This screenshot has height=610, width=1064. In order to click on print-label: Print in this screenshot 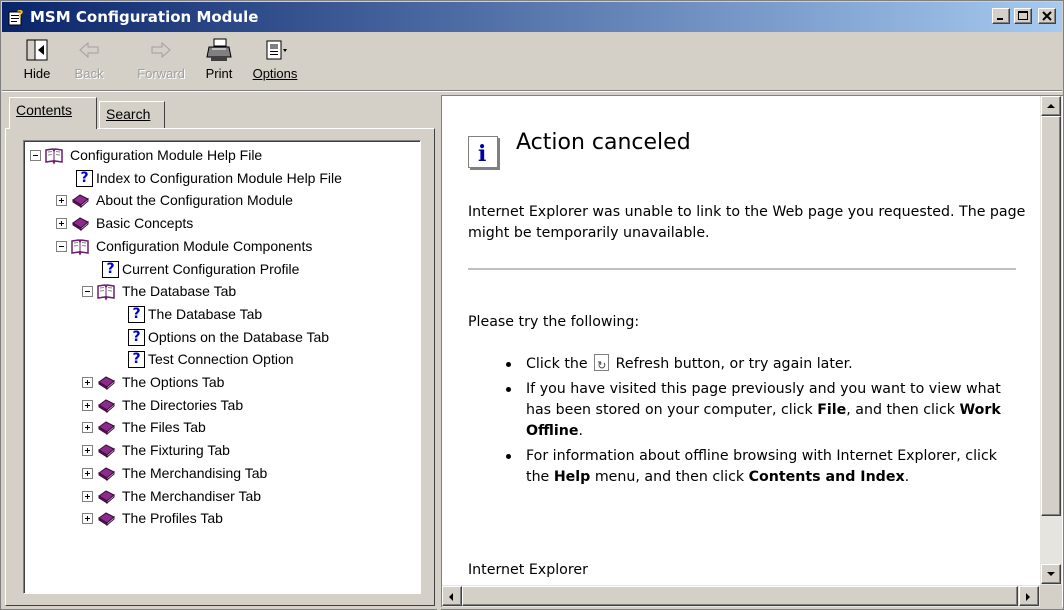, I will do `click(219, 73)`.